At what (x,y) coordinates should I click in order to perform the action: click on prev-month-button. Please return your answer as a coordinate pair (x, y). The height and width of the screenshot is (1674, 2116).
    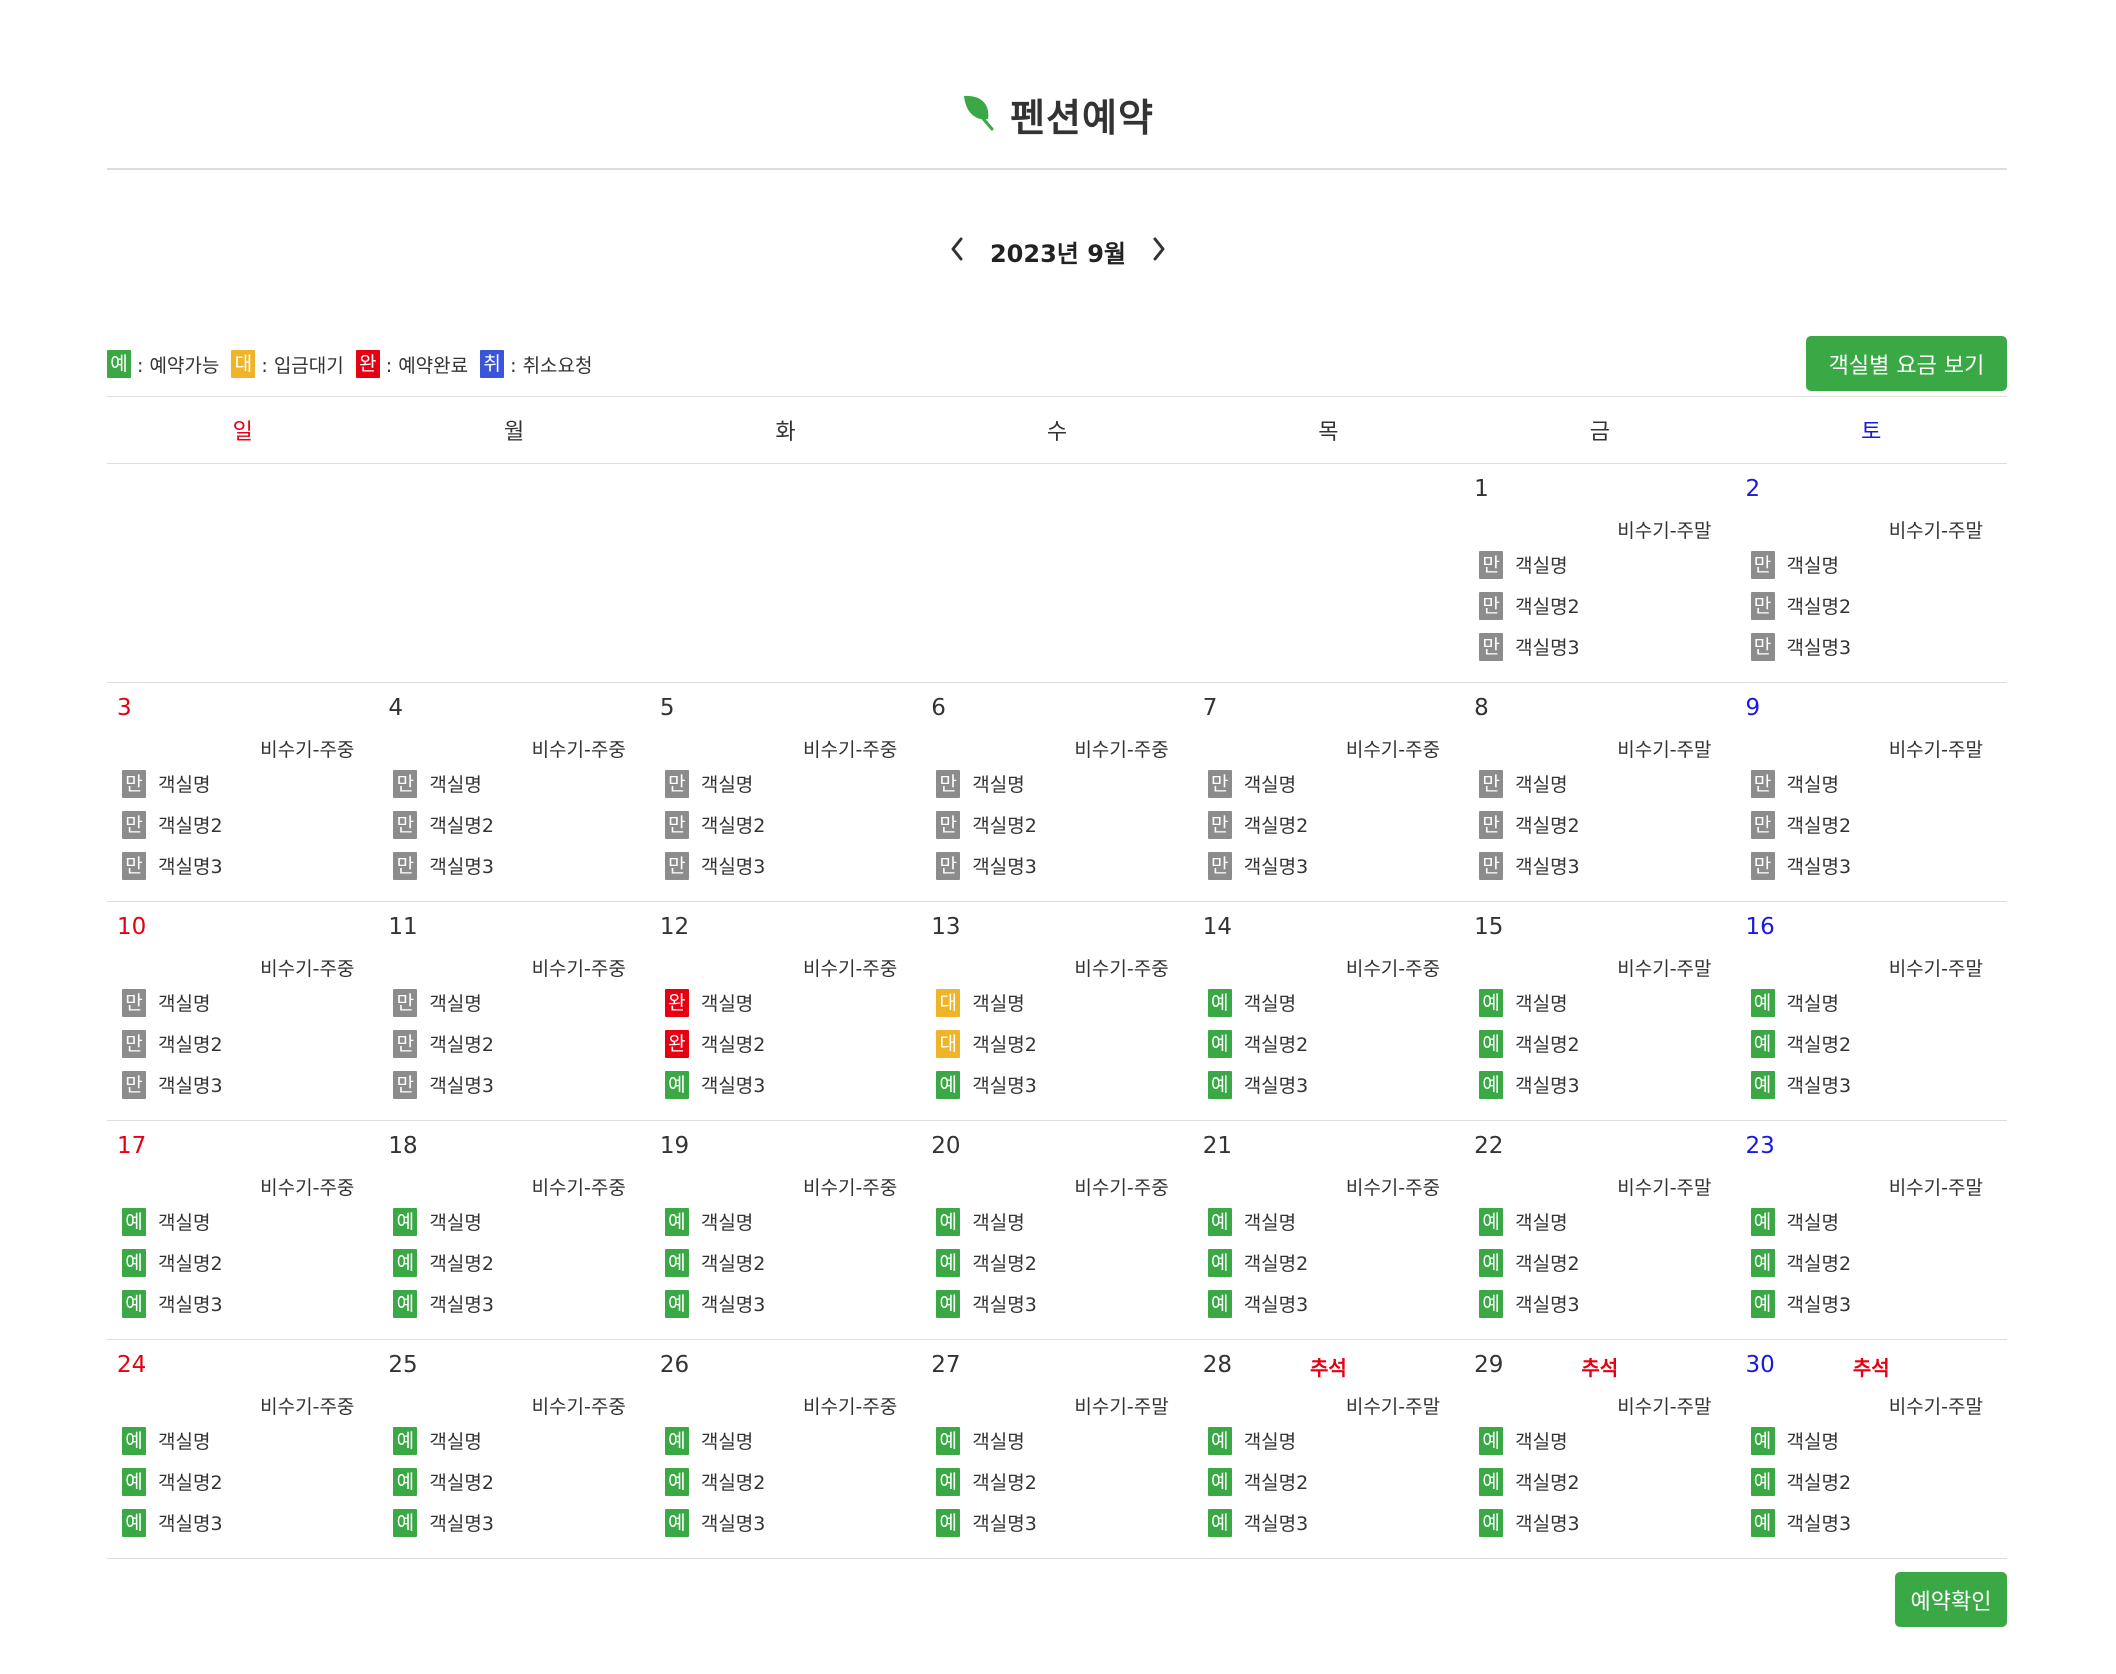
    Looking at the image, I should click on (957, 252).